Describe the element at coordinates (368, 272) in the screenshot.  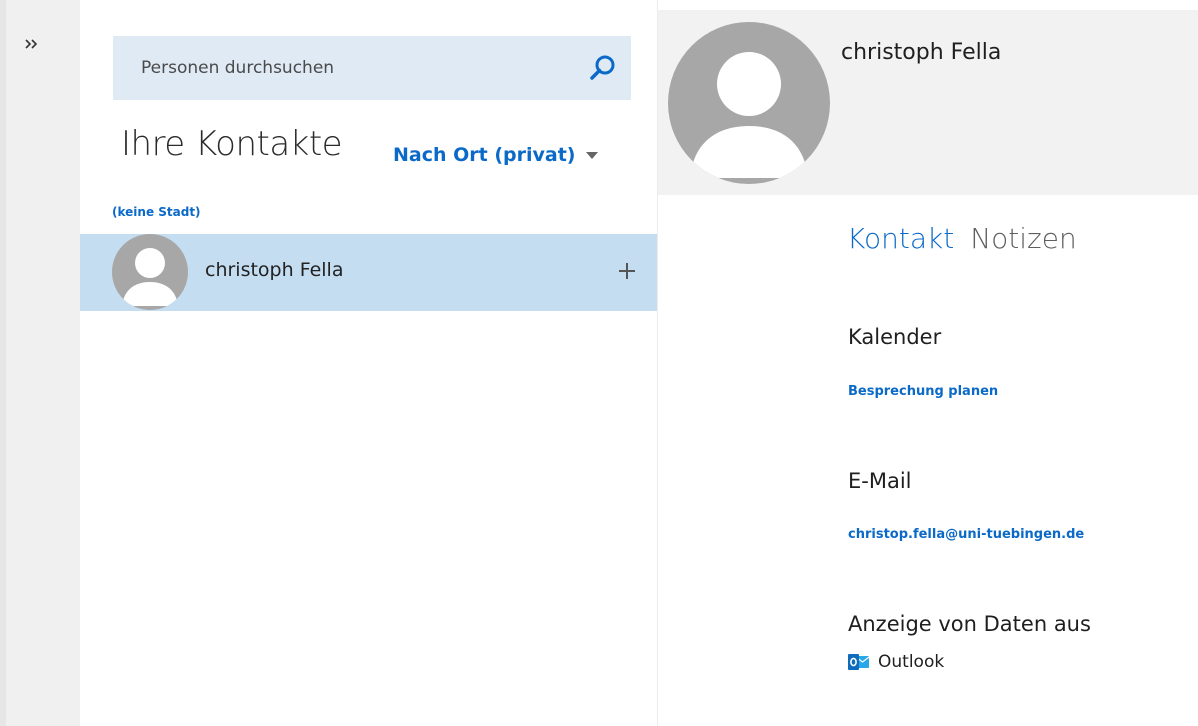
I see `contact-row: christoph Fella` at that location.